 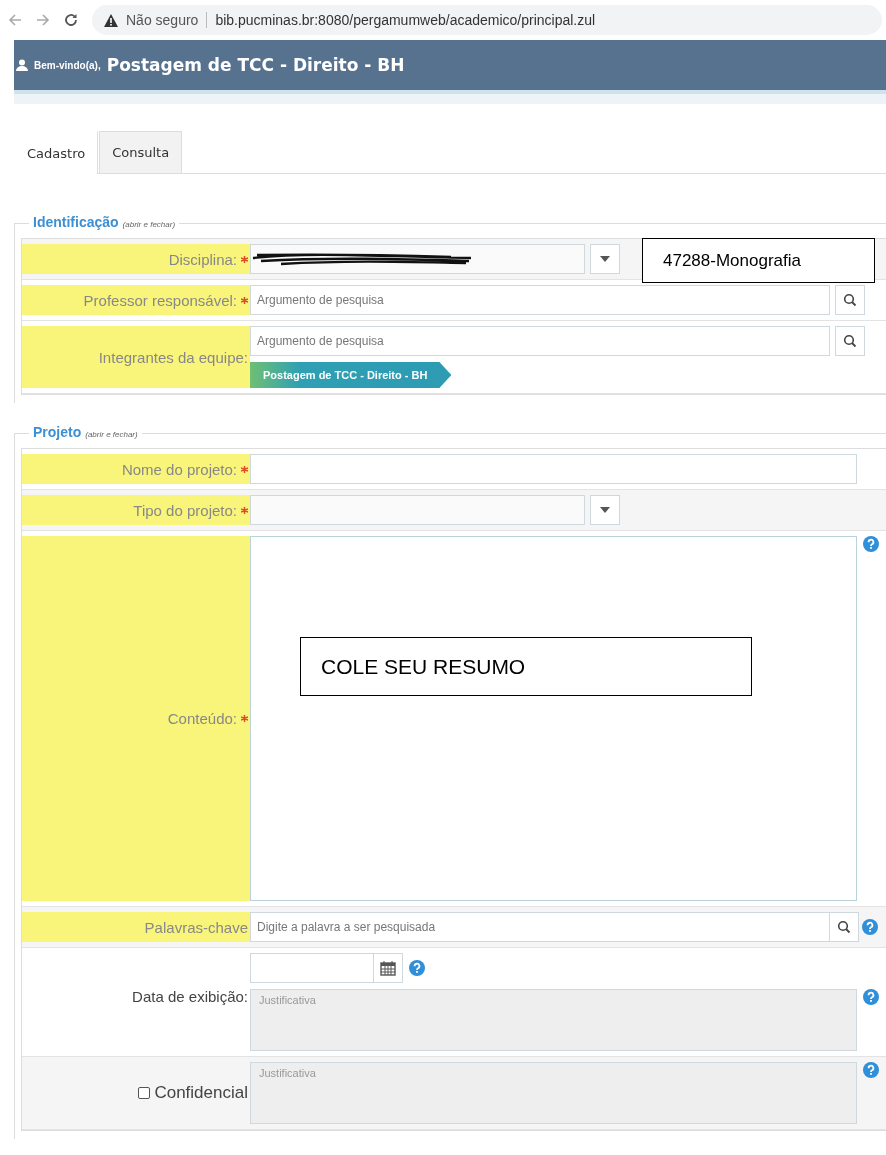 I want to click on field-label: Nome do projeto:, so click(x=179, y=469).